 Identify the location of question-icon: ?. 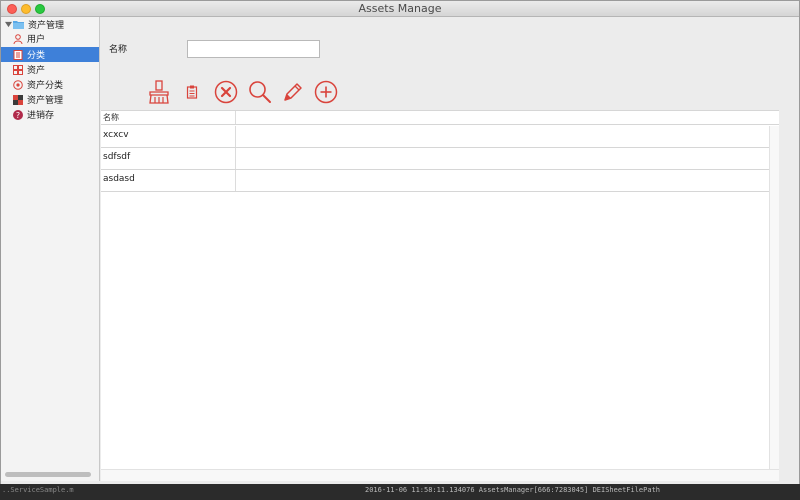
(18, 114).